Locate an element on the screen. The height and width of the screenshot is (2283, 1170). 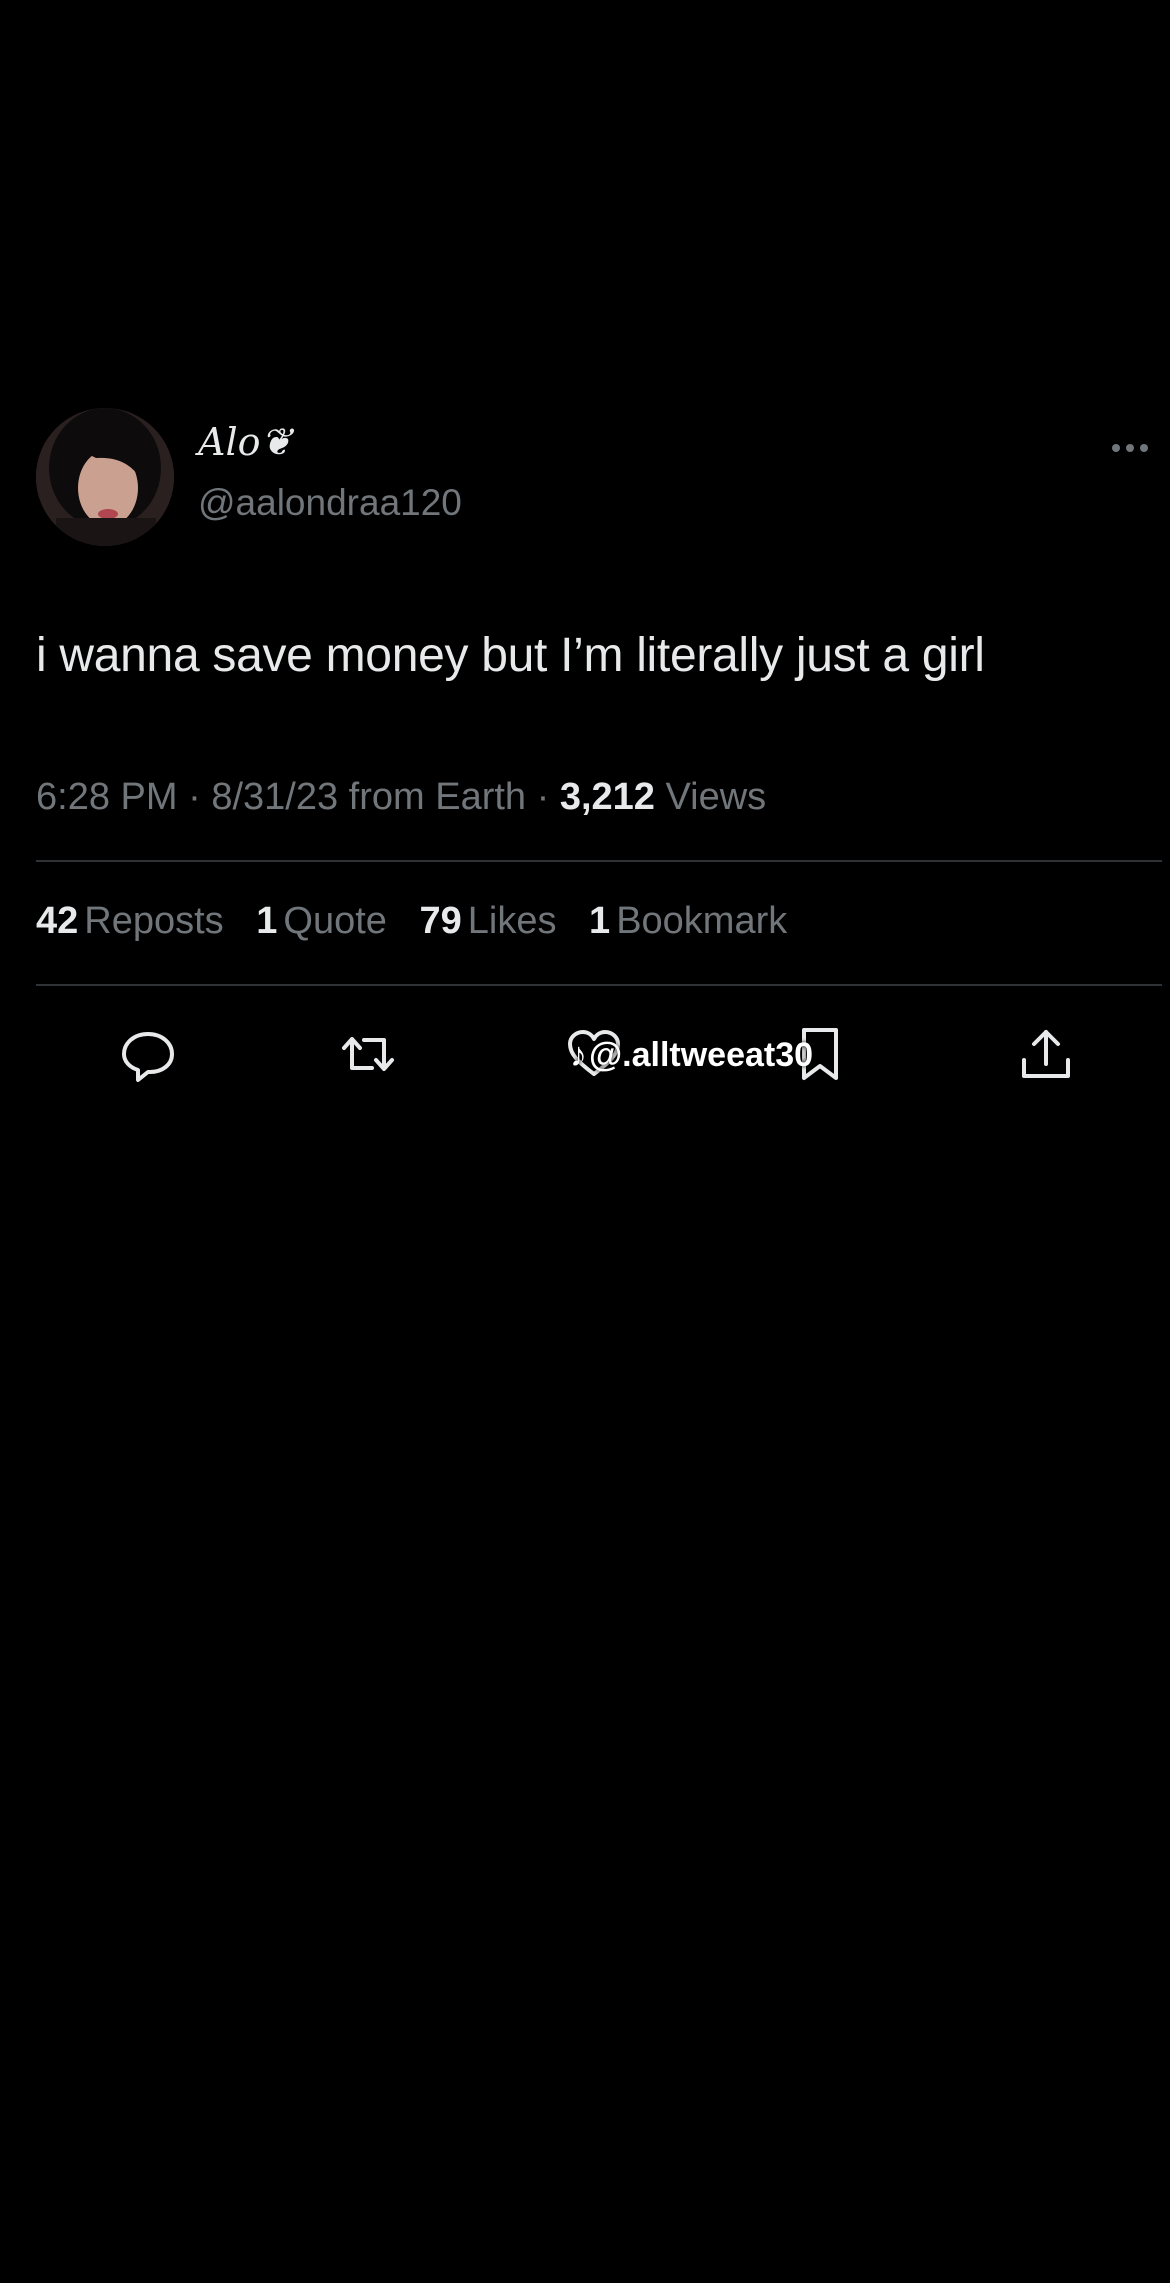
repost-button is located at coordinates (368, 1054).